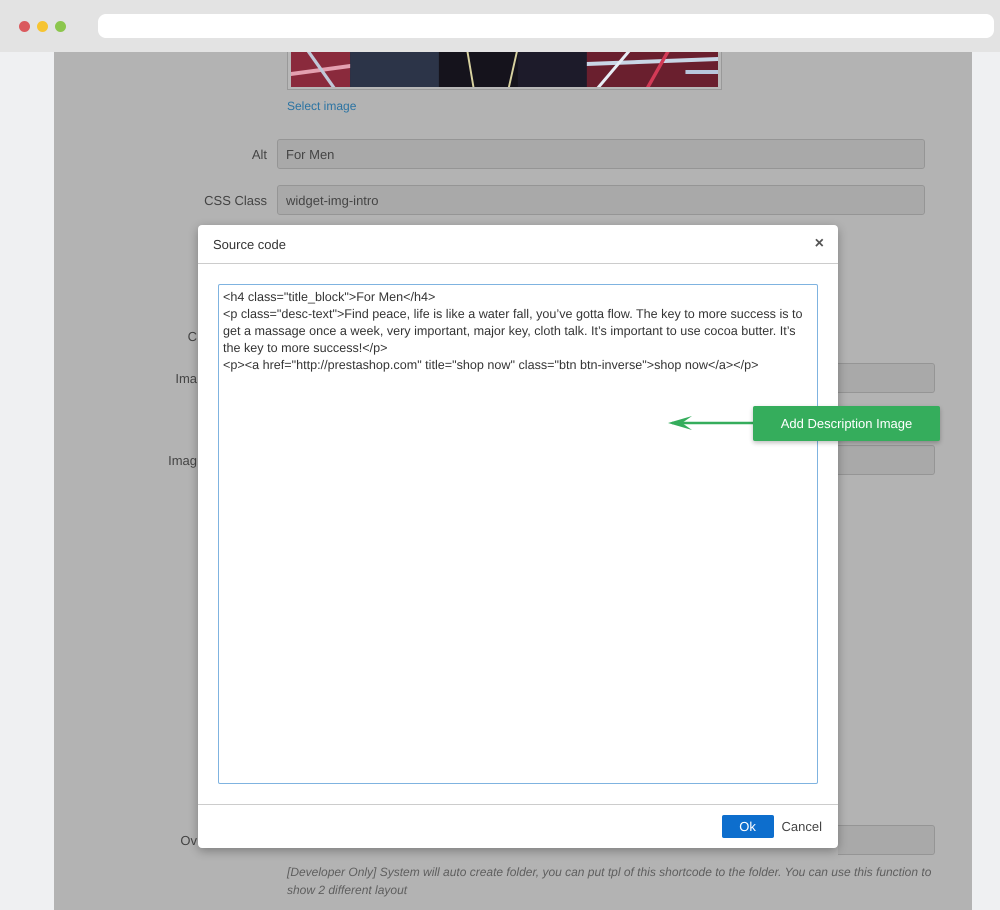  What do you see at coordinates (188, 840) in the screenshot?
I see `field-label: Ov` at bounding box center [188, 840].